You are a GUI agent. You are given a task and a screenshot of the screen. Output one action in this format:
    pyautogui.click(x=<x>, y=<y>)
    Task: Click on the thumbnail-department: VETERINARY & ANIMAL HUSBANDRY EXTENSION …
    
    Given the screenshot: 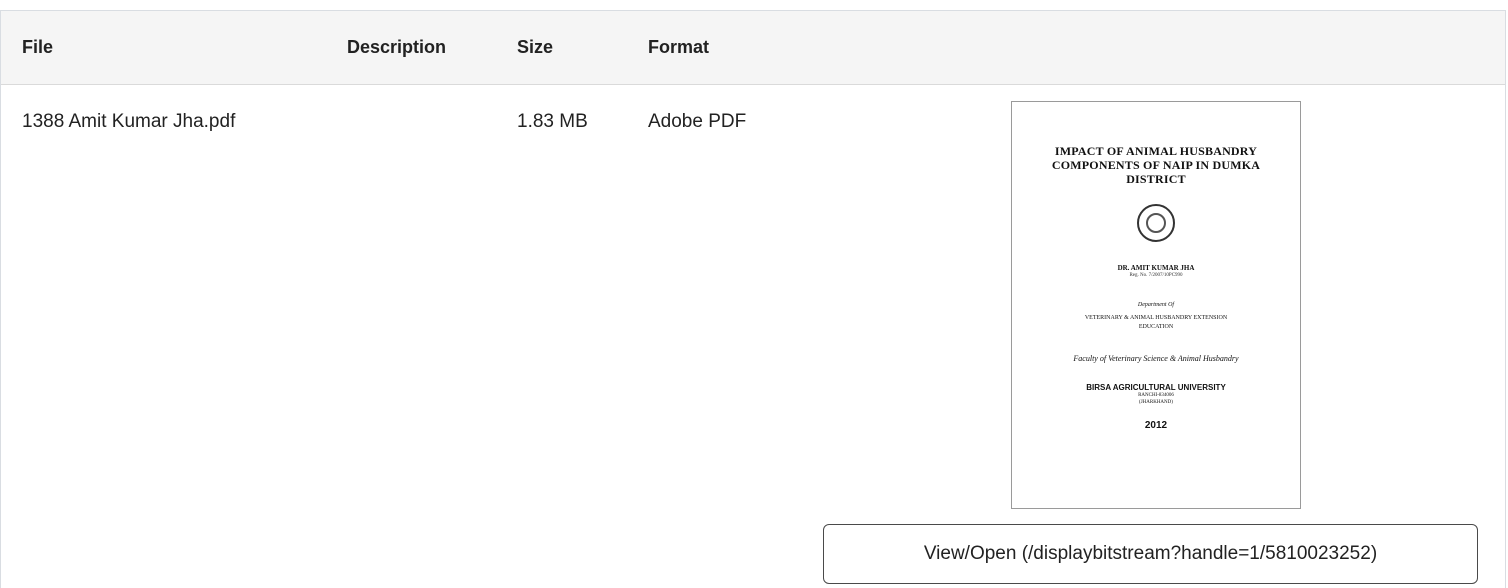 What is the action you would take?
    pyautogui.click(x=1156, y=323)
    